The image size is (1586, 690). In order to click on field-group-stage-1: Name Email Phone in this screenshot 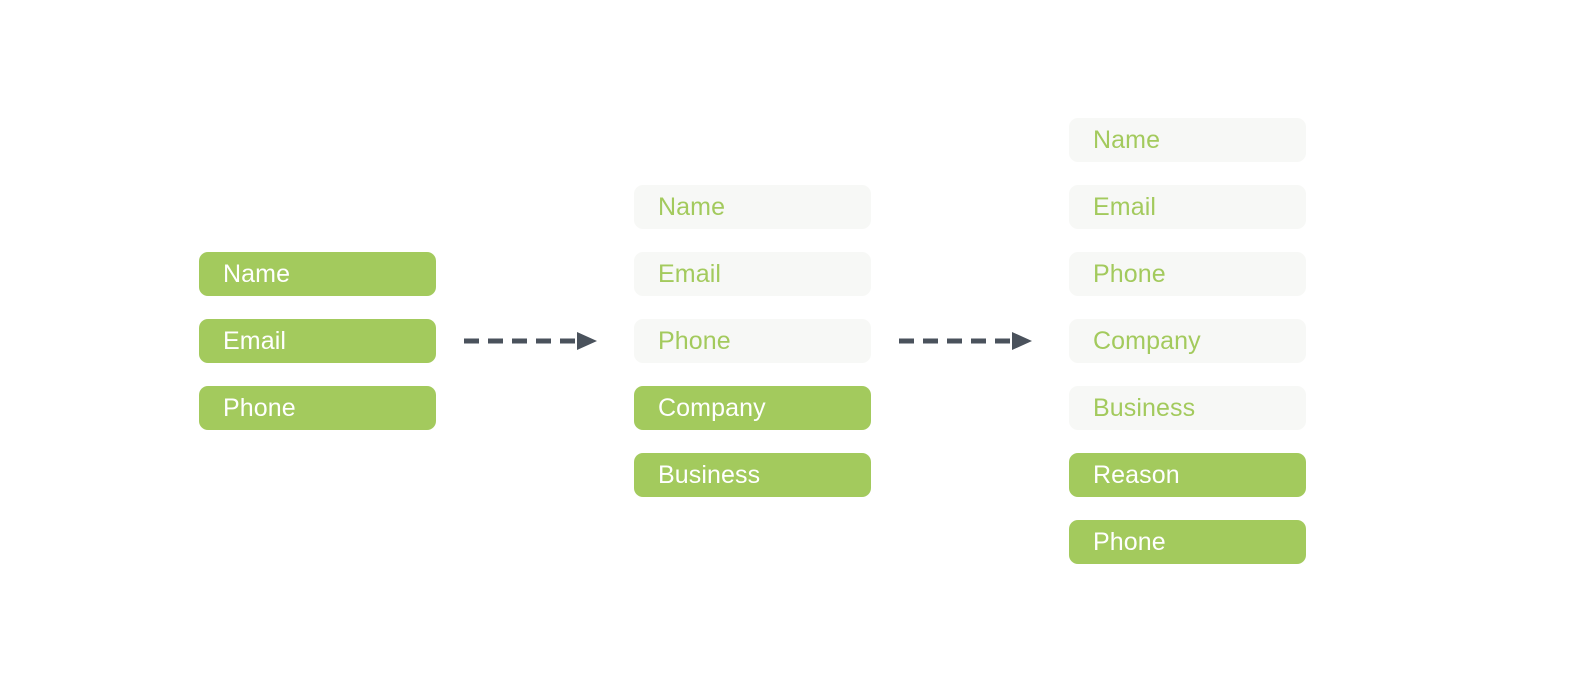, I will do `click(317, 341)`.